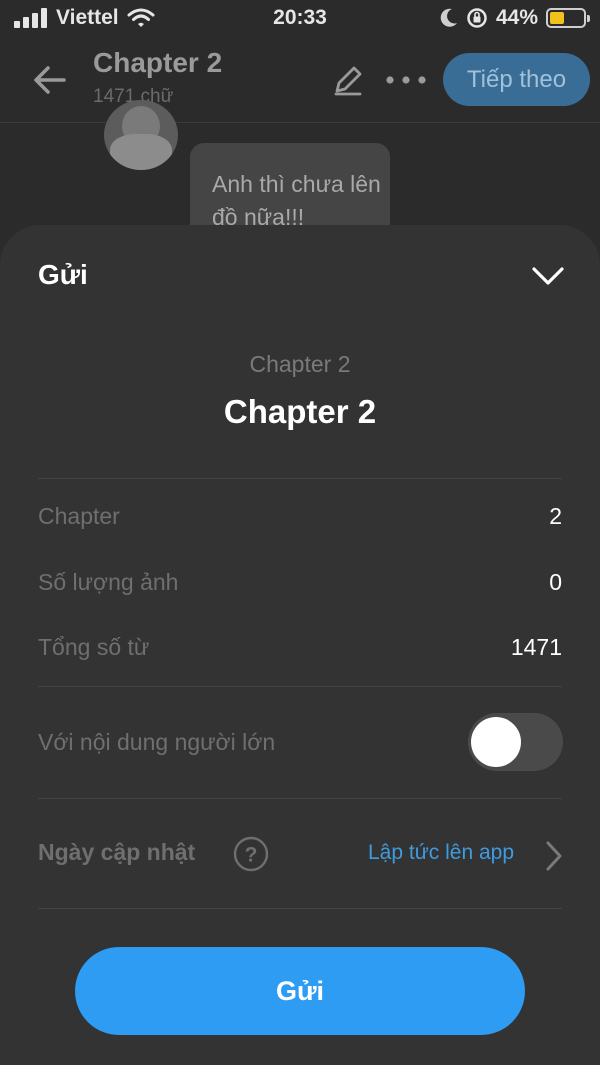 This screenshot has width=600, height=1065. I want to click on chapter-label: Chapter, so click(79, 516).